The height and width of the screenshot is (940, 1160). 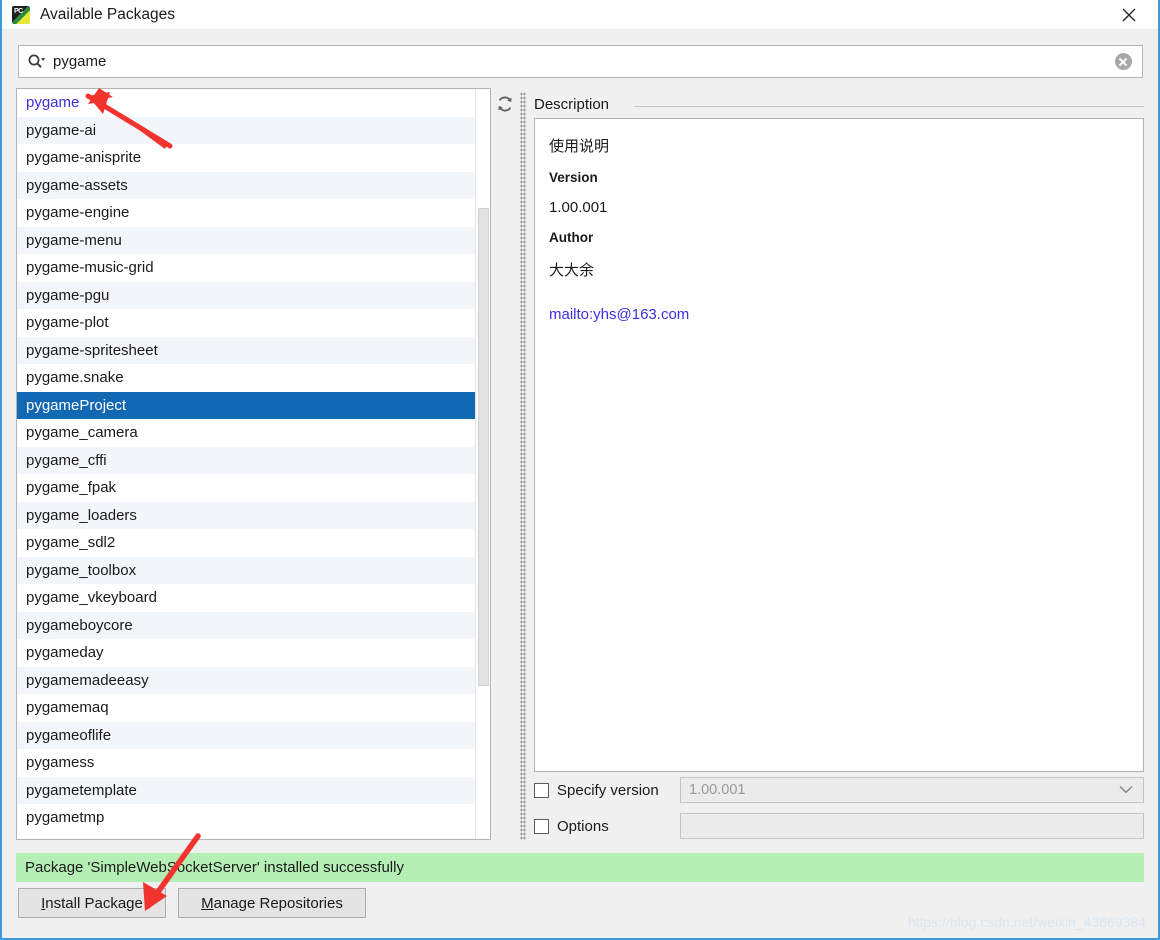 I want to click on search-input, so click(x=578, y=61).